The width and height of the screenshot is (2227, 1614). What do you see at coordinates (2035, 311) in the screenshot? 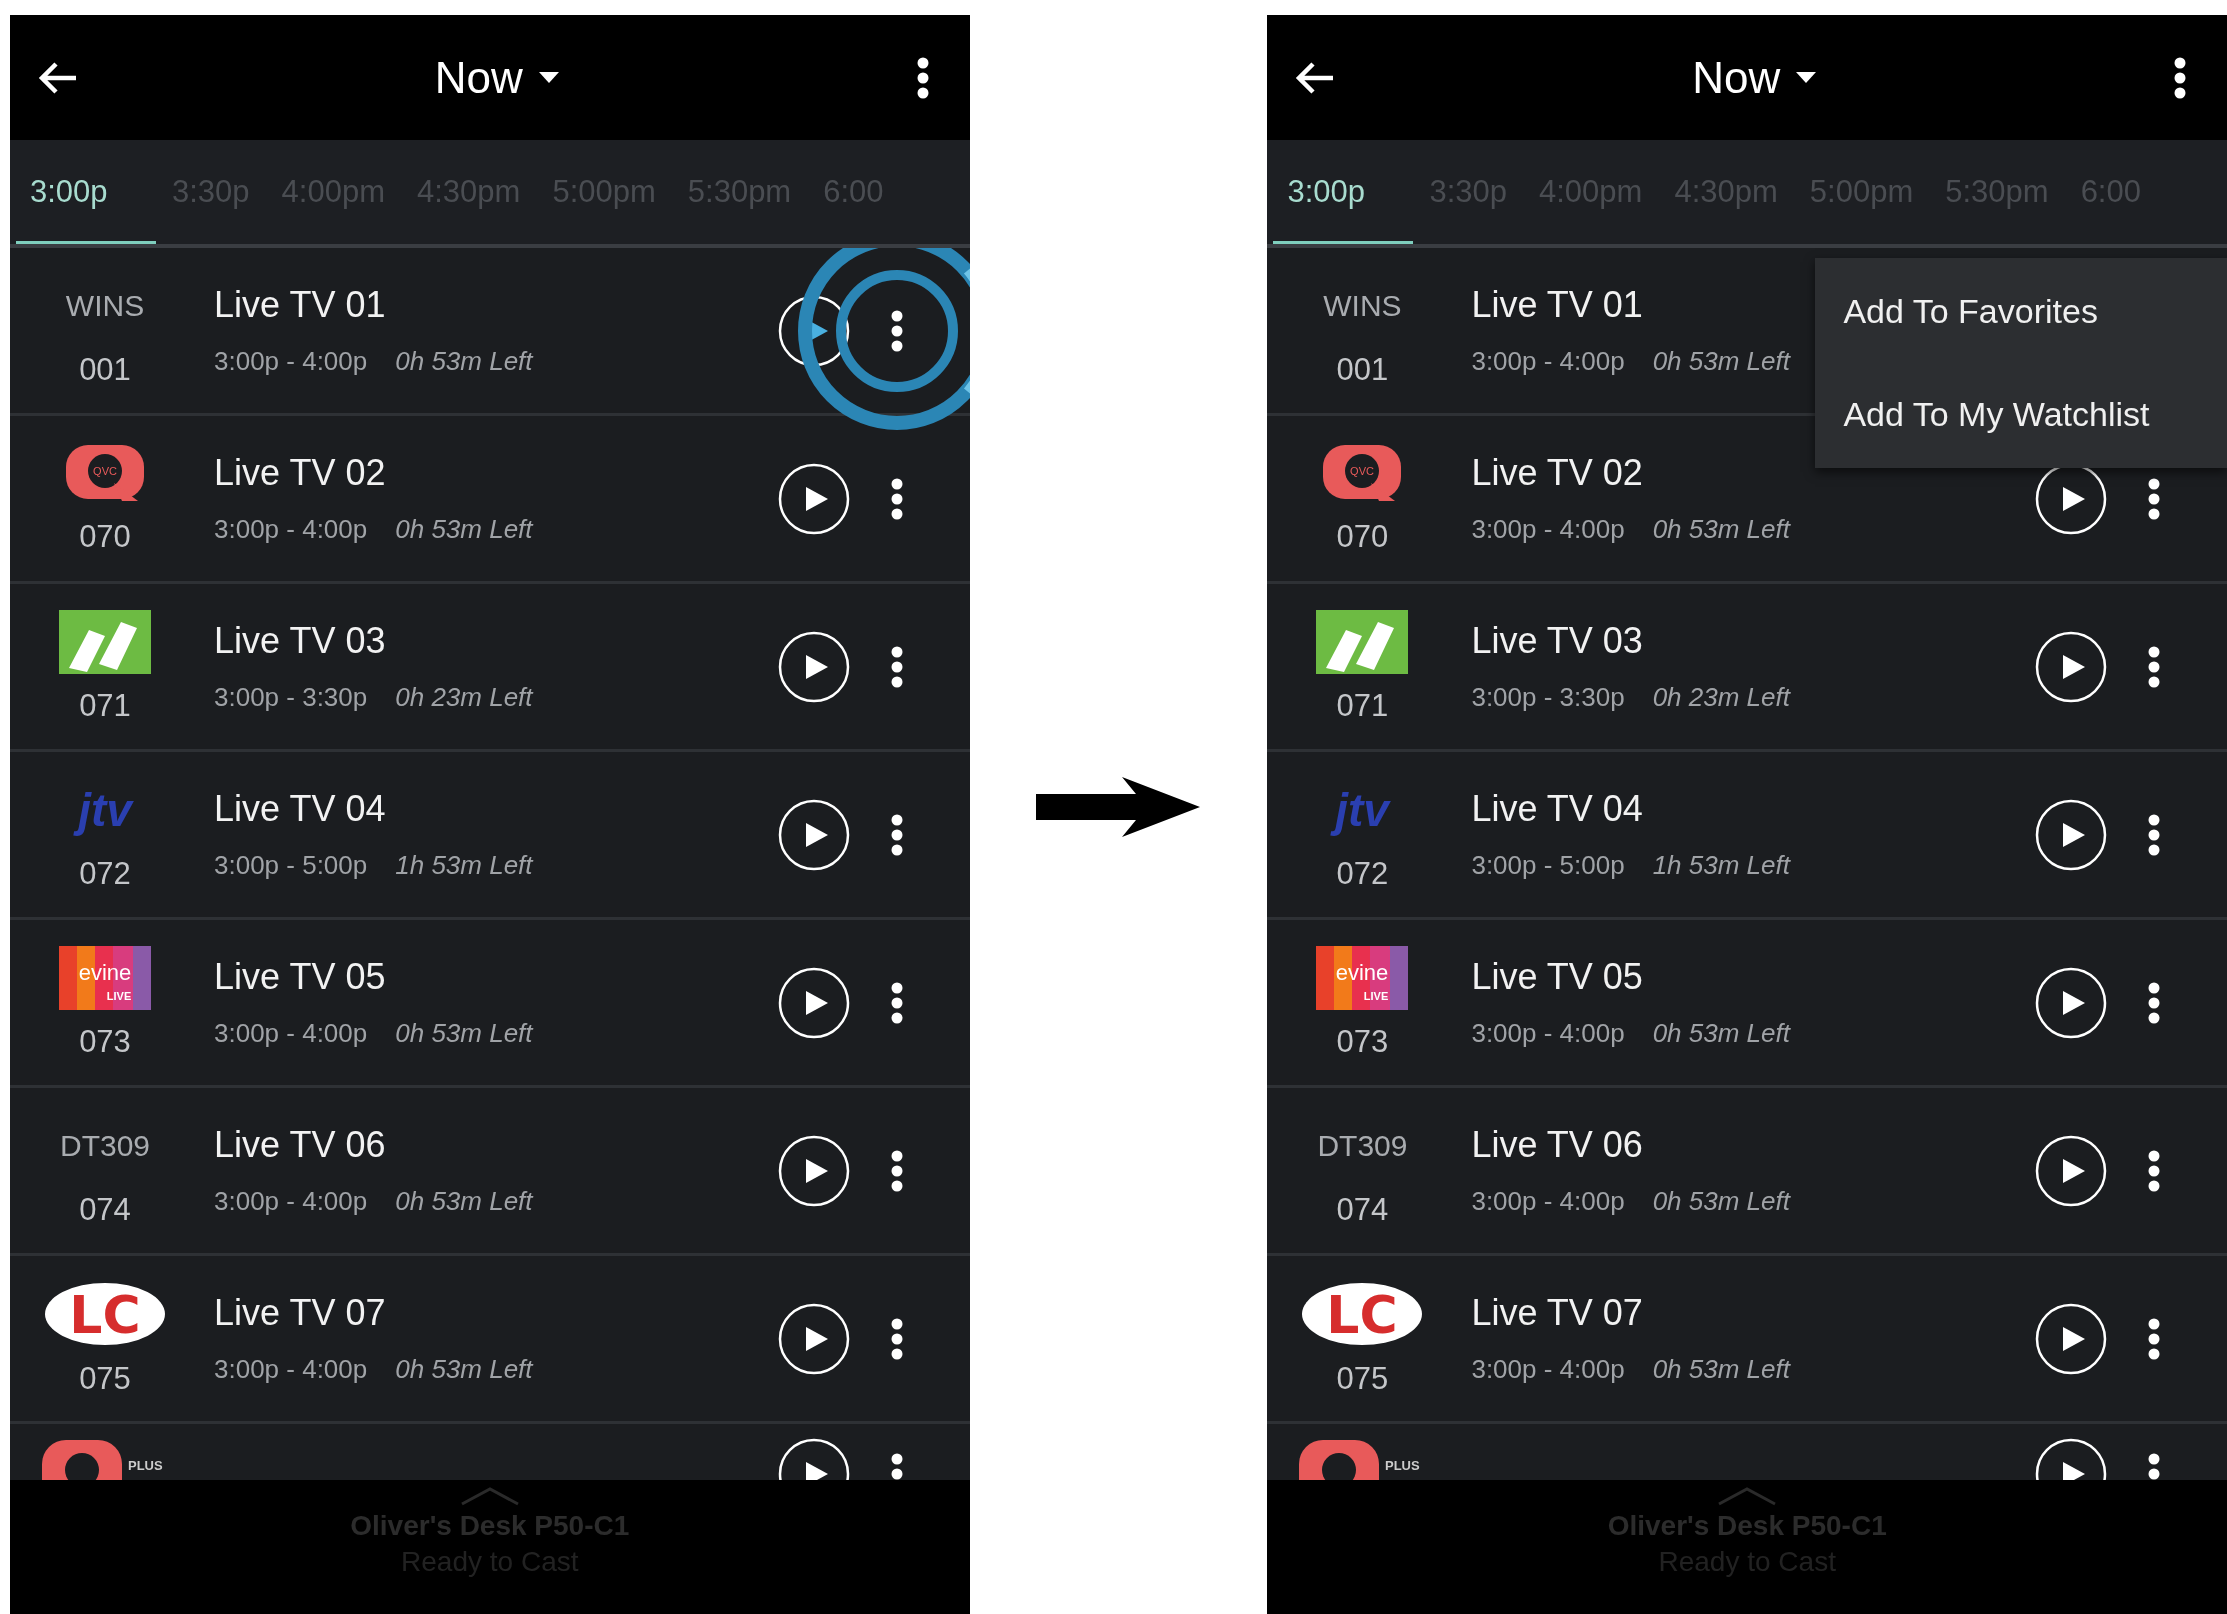
I see `menu-item: Add To Favorites` at bounding box center [2035, 311].